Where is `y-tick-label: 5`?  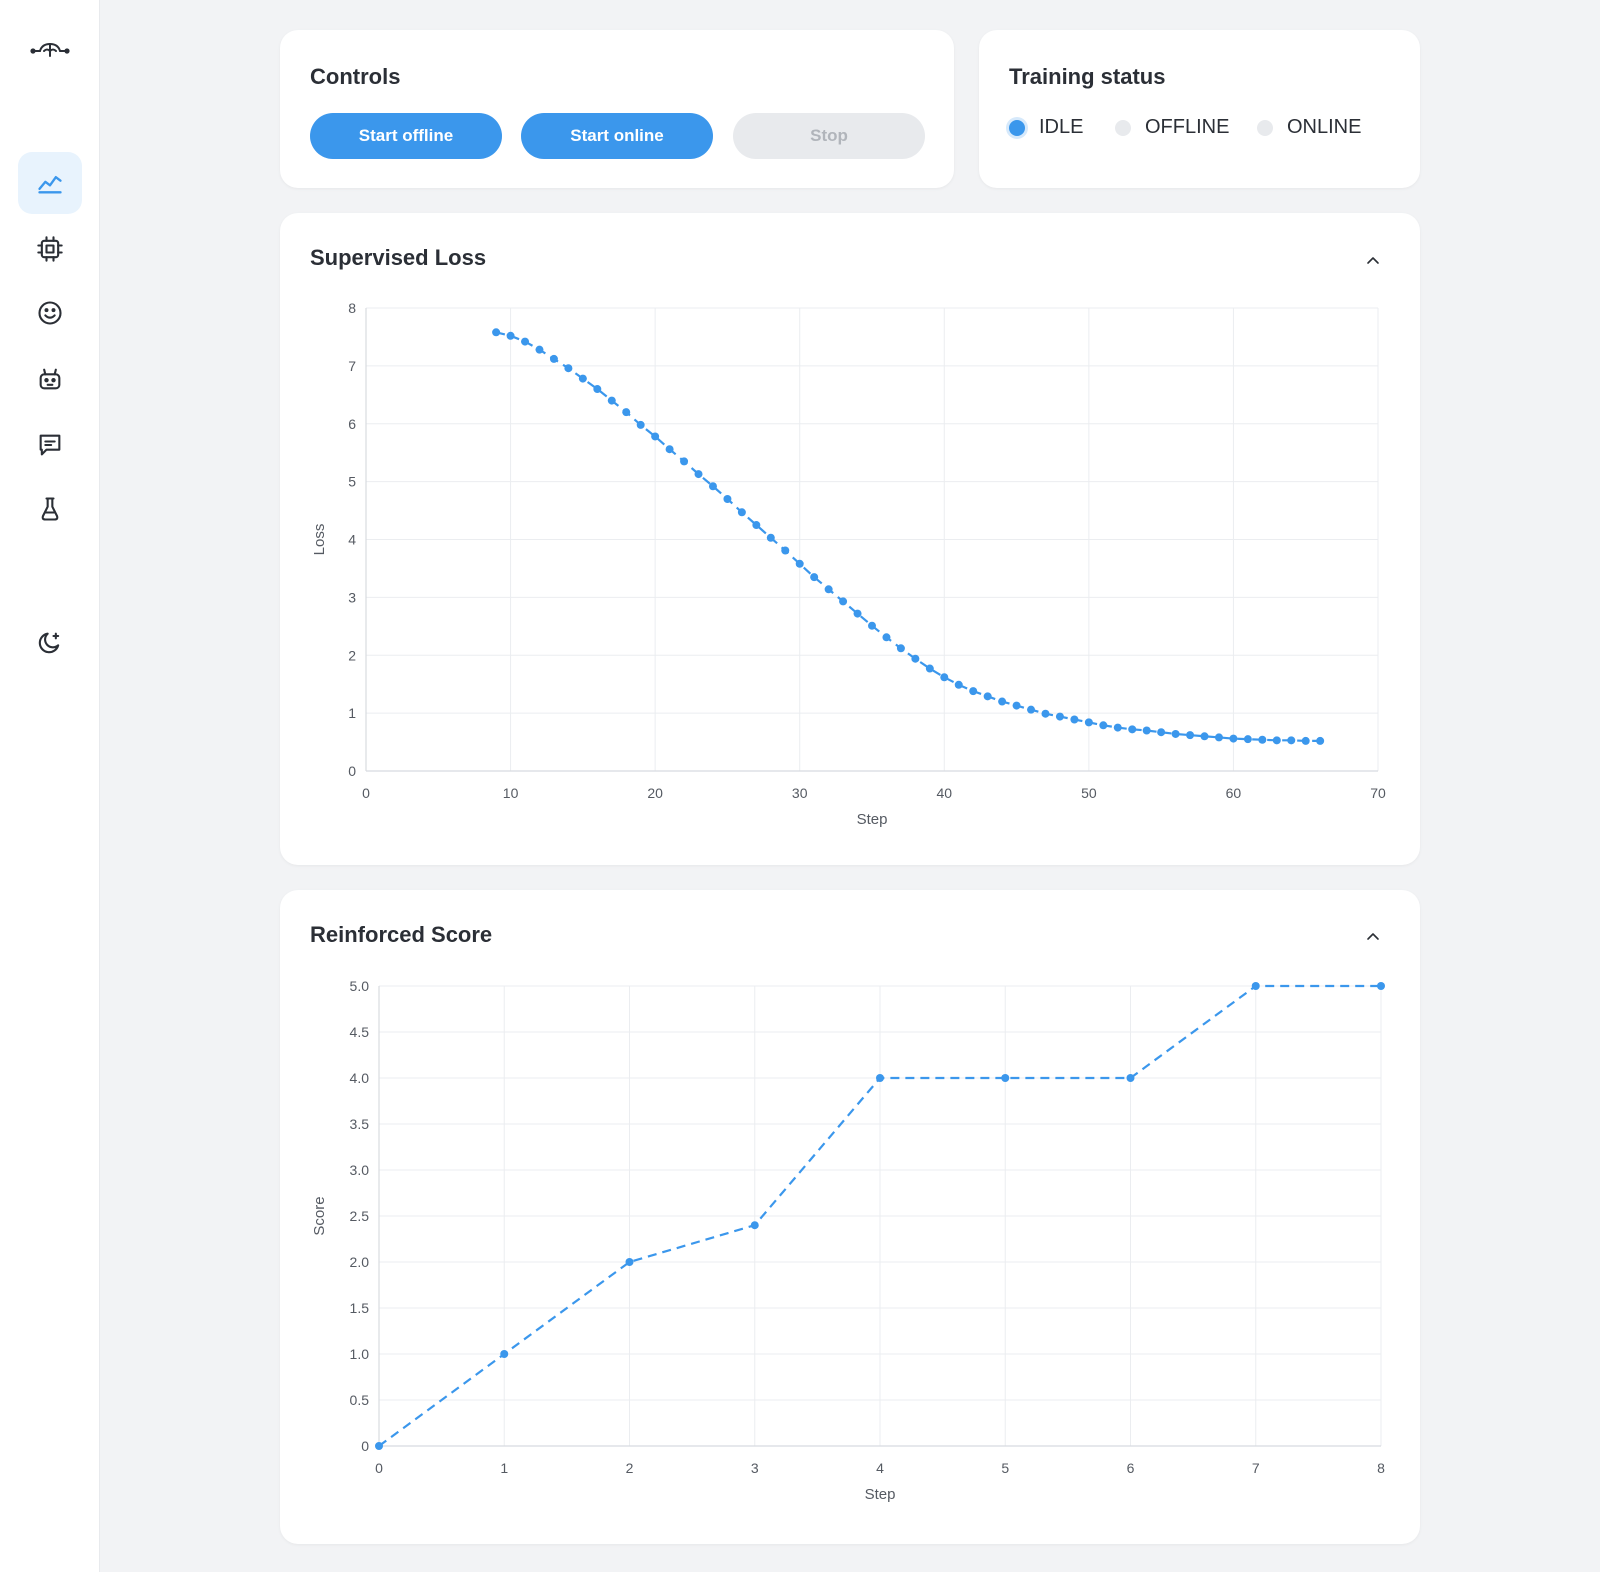 y-tick-label: 5 is located at coordinates (352, 482).